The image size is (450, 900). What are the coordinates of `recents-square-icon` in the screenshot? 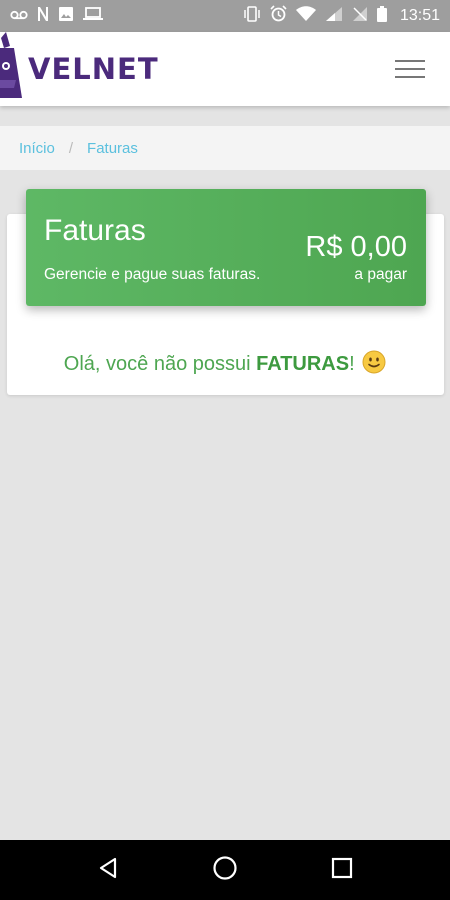 It's located at (342, 870).